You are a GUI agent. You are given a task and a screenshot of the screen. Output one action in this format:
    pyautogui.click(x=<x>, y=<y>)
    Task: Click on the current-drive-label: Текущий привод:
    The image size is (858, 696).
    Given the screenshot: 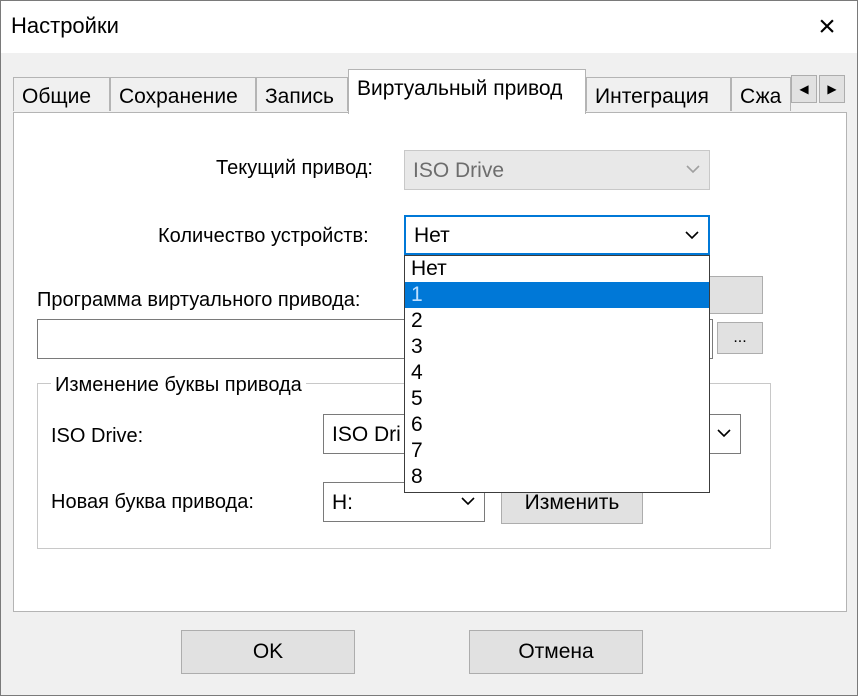 What is the action you would take?
    pyautogui.click(x=294, y=168)
    